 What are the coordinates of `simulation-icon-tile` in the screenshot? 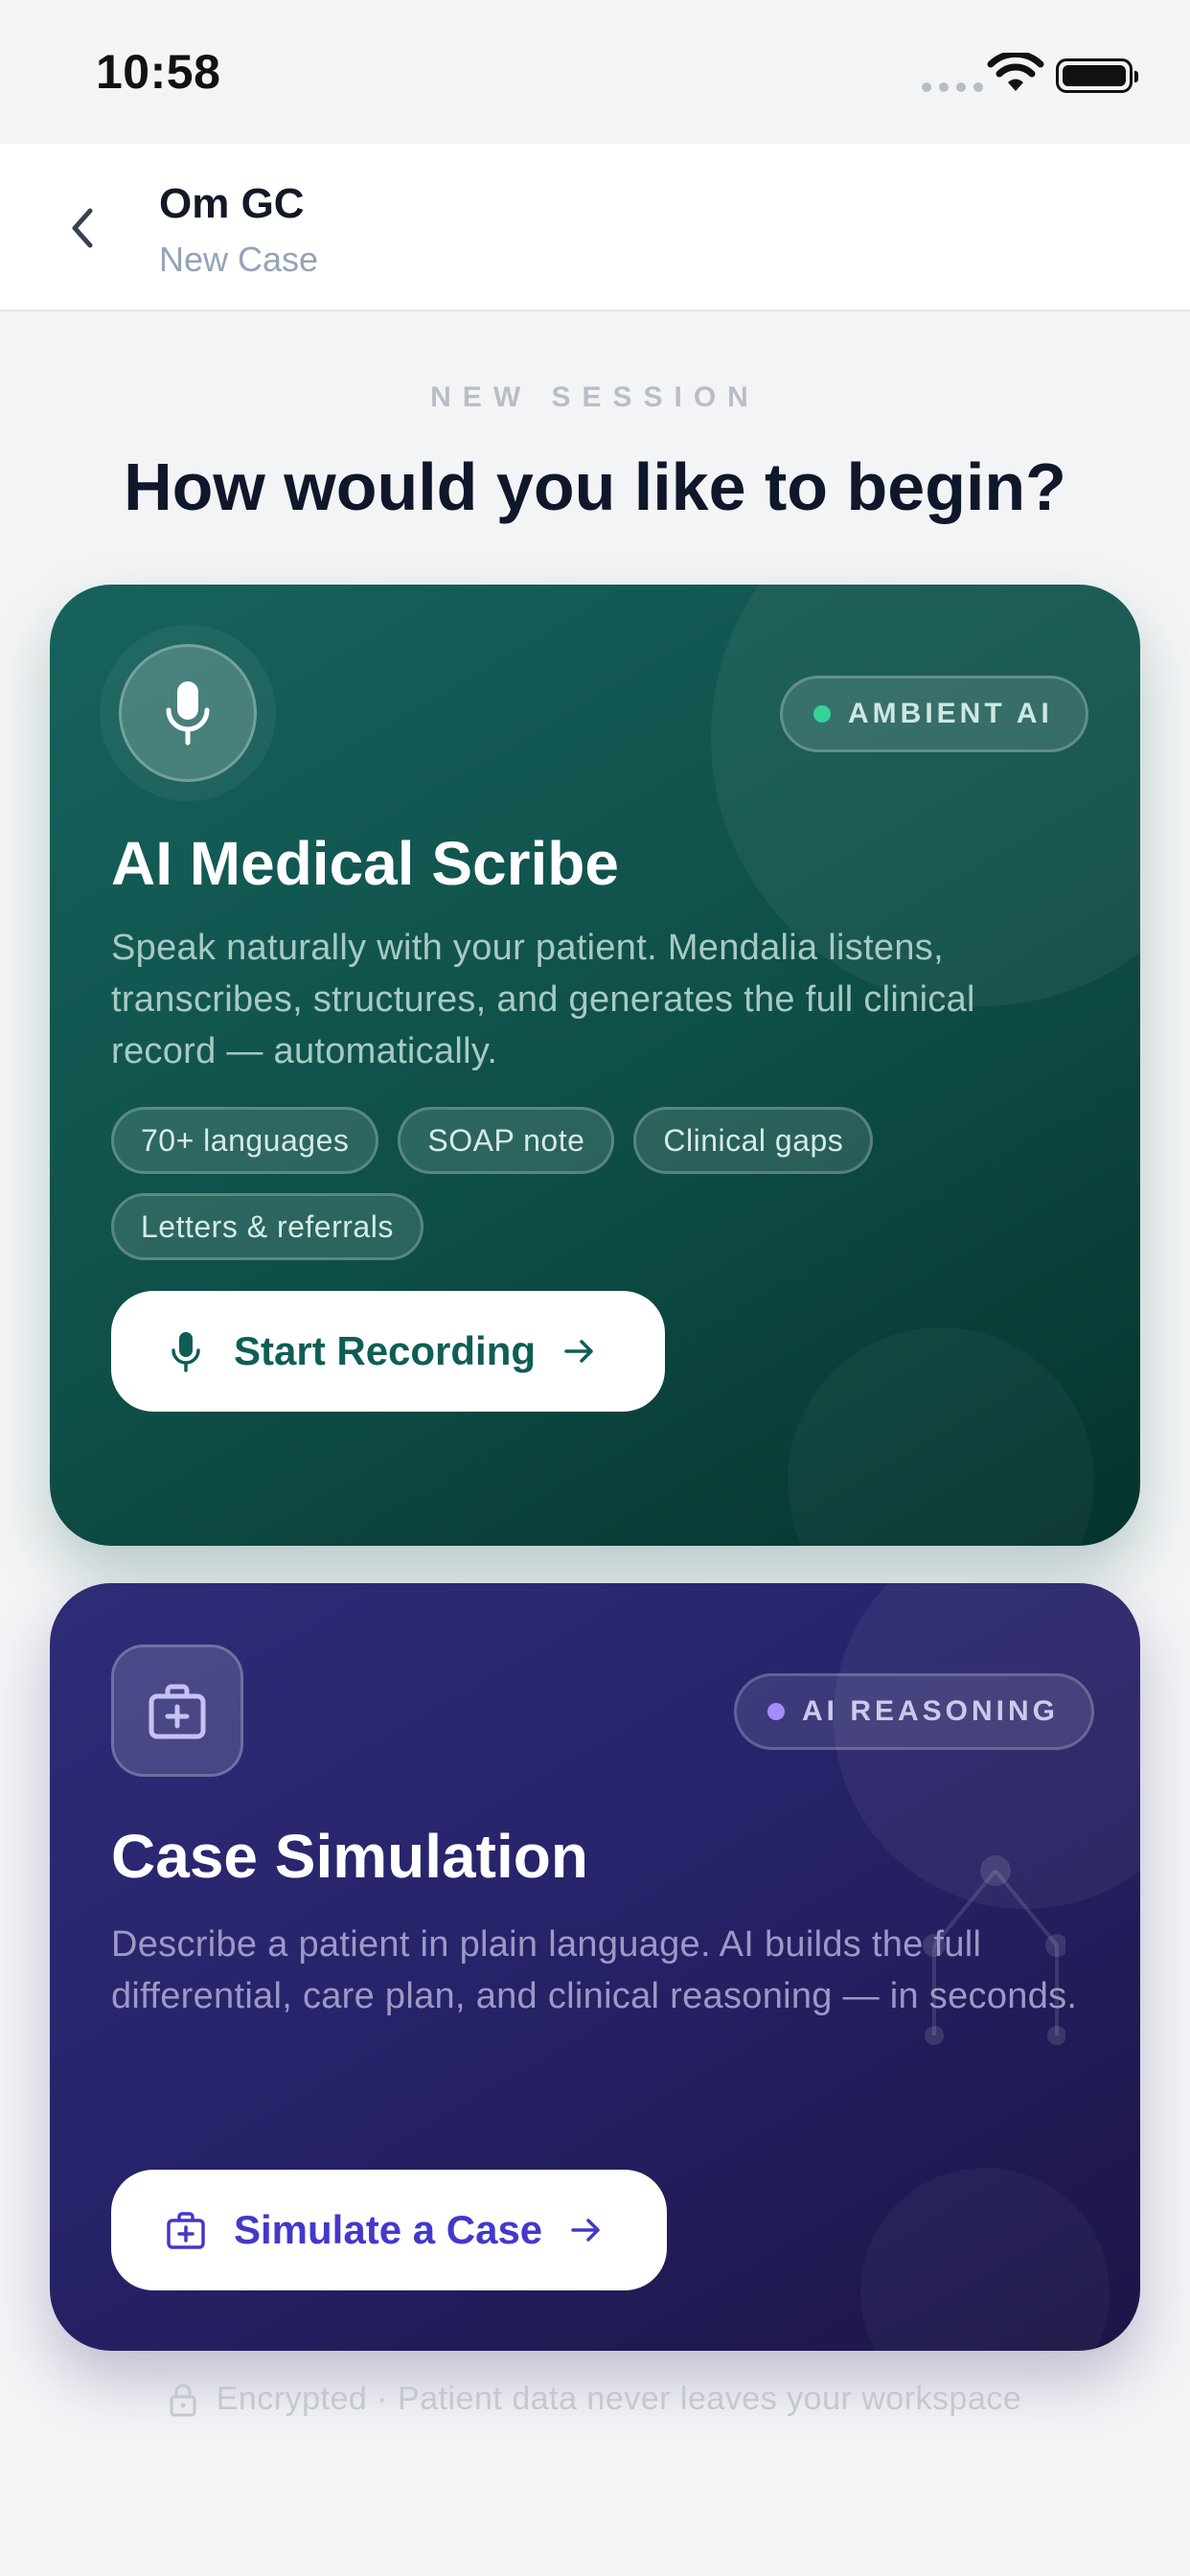 It's located at (177, 1710).